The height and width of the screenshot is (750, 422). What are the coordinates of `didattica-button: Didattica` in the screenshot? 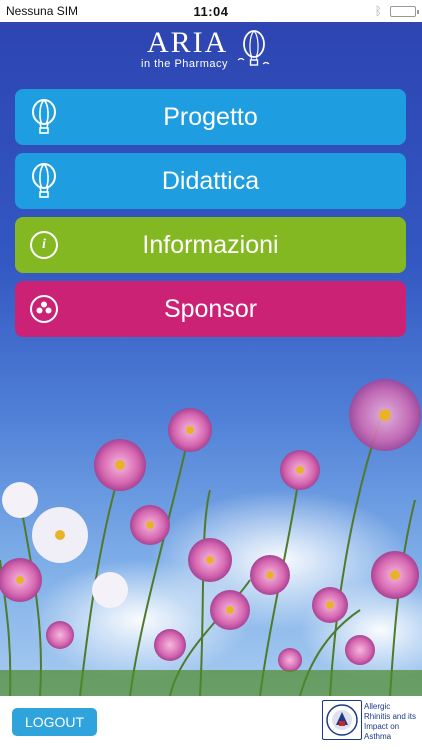 It's located at (210, 181).